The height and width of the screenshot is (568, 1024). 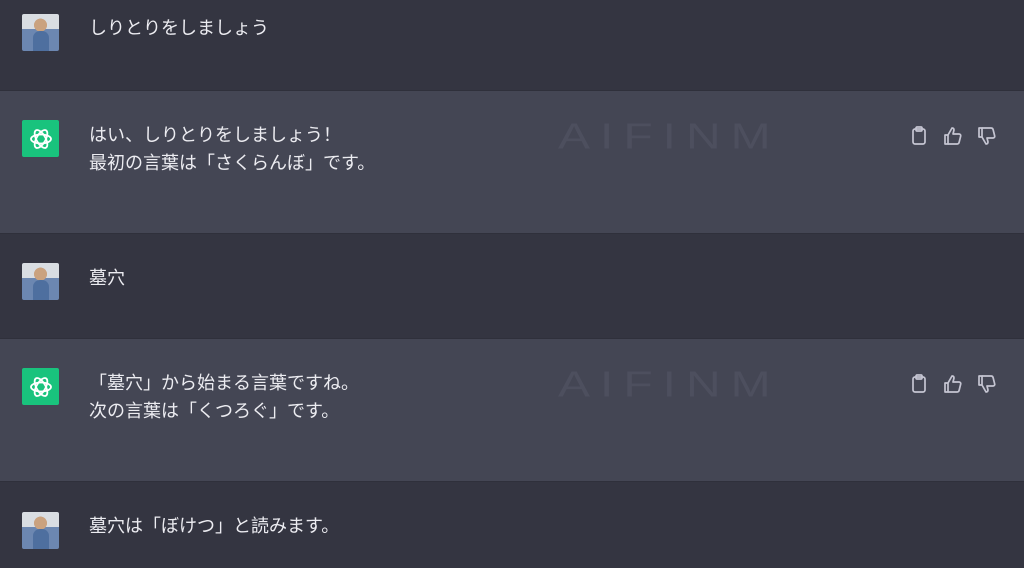 I want to click on message-text: 墓穴, so click(x=107, y=279).